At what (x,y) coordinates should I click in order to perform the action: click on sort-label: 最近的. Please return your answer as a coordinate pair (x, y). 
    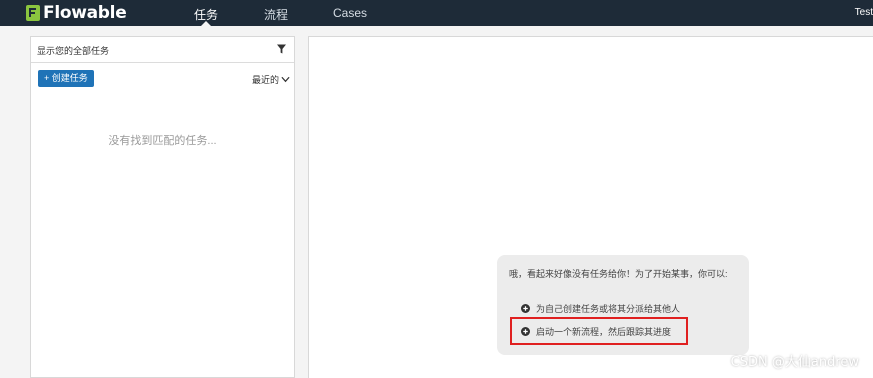
    Looking at the image, I should click on (265, 80).